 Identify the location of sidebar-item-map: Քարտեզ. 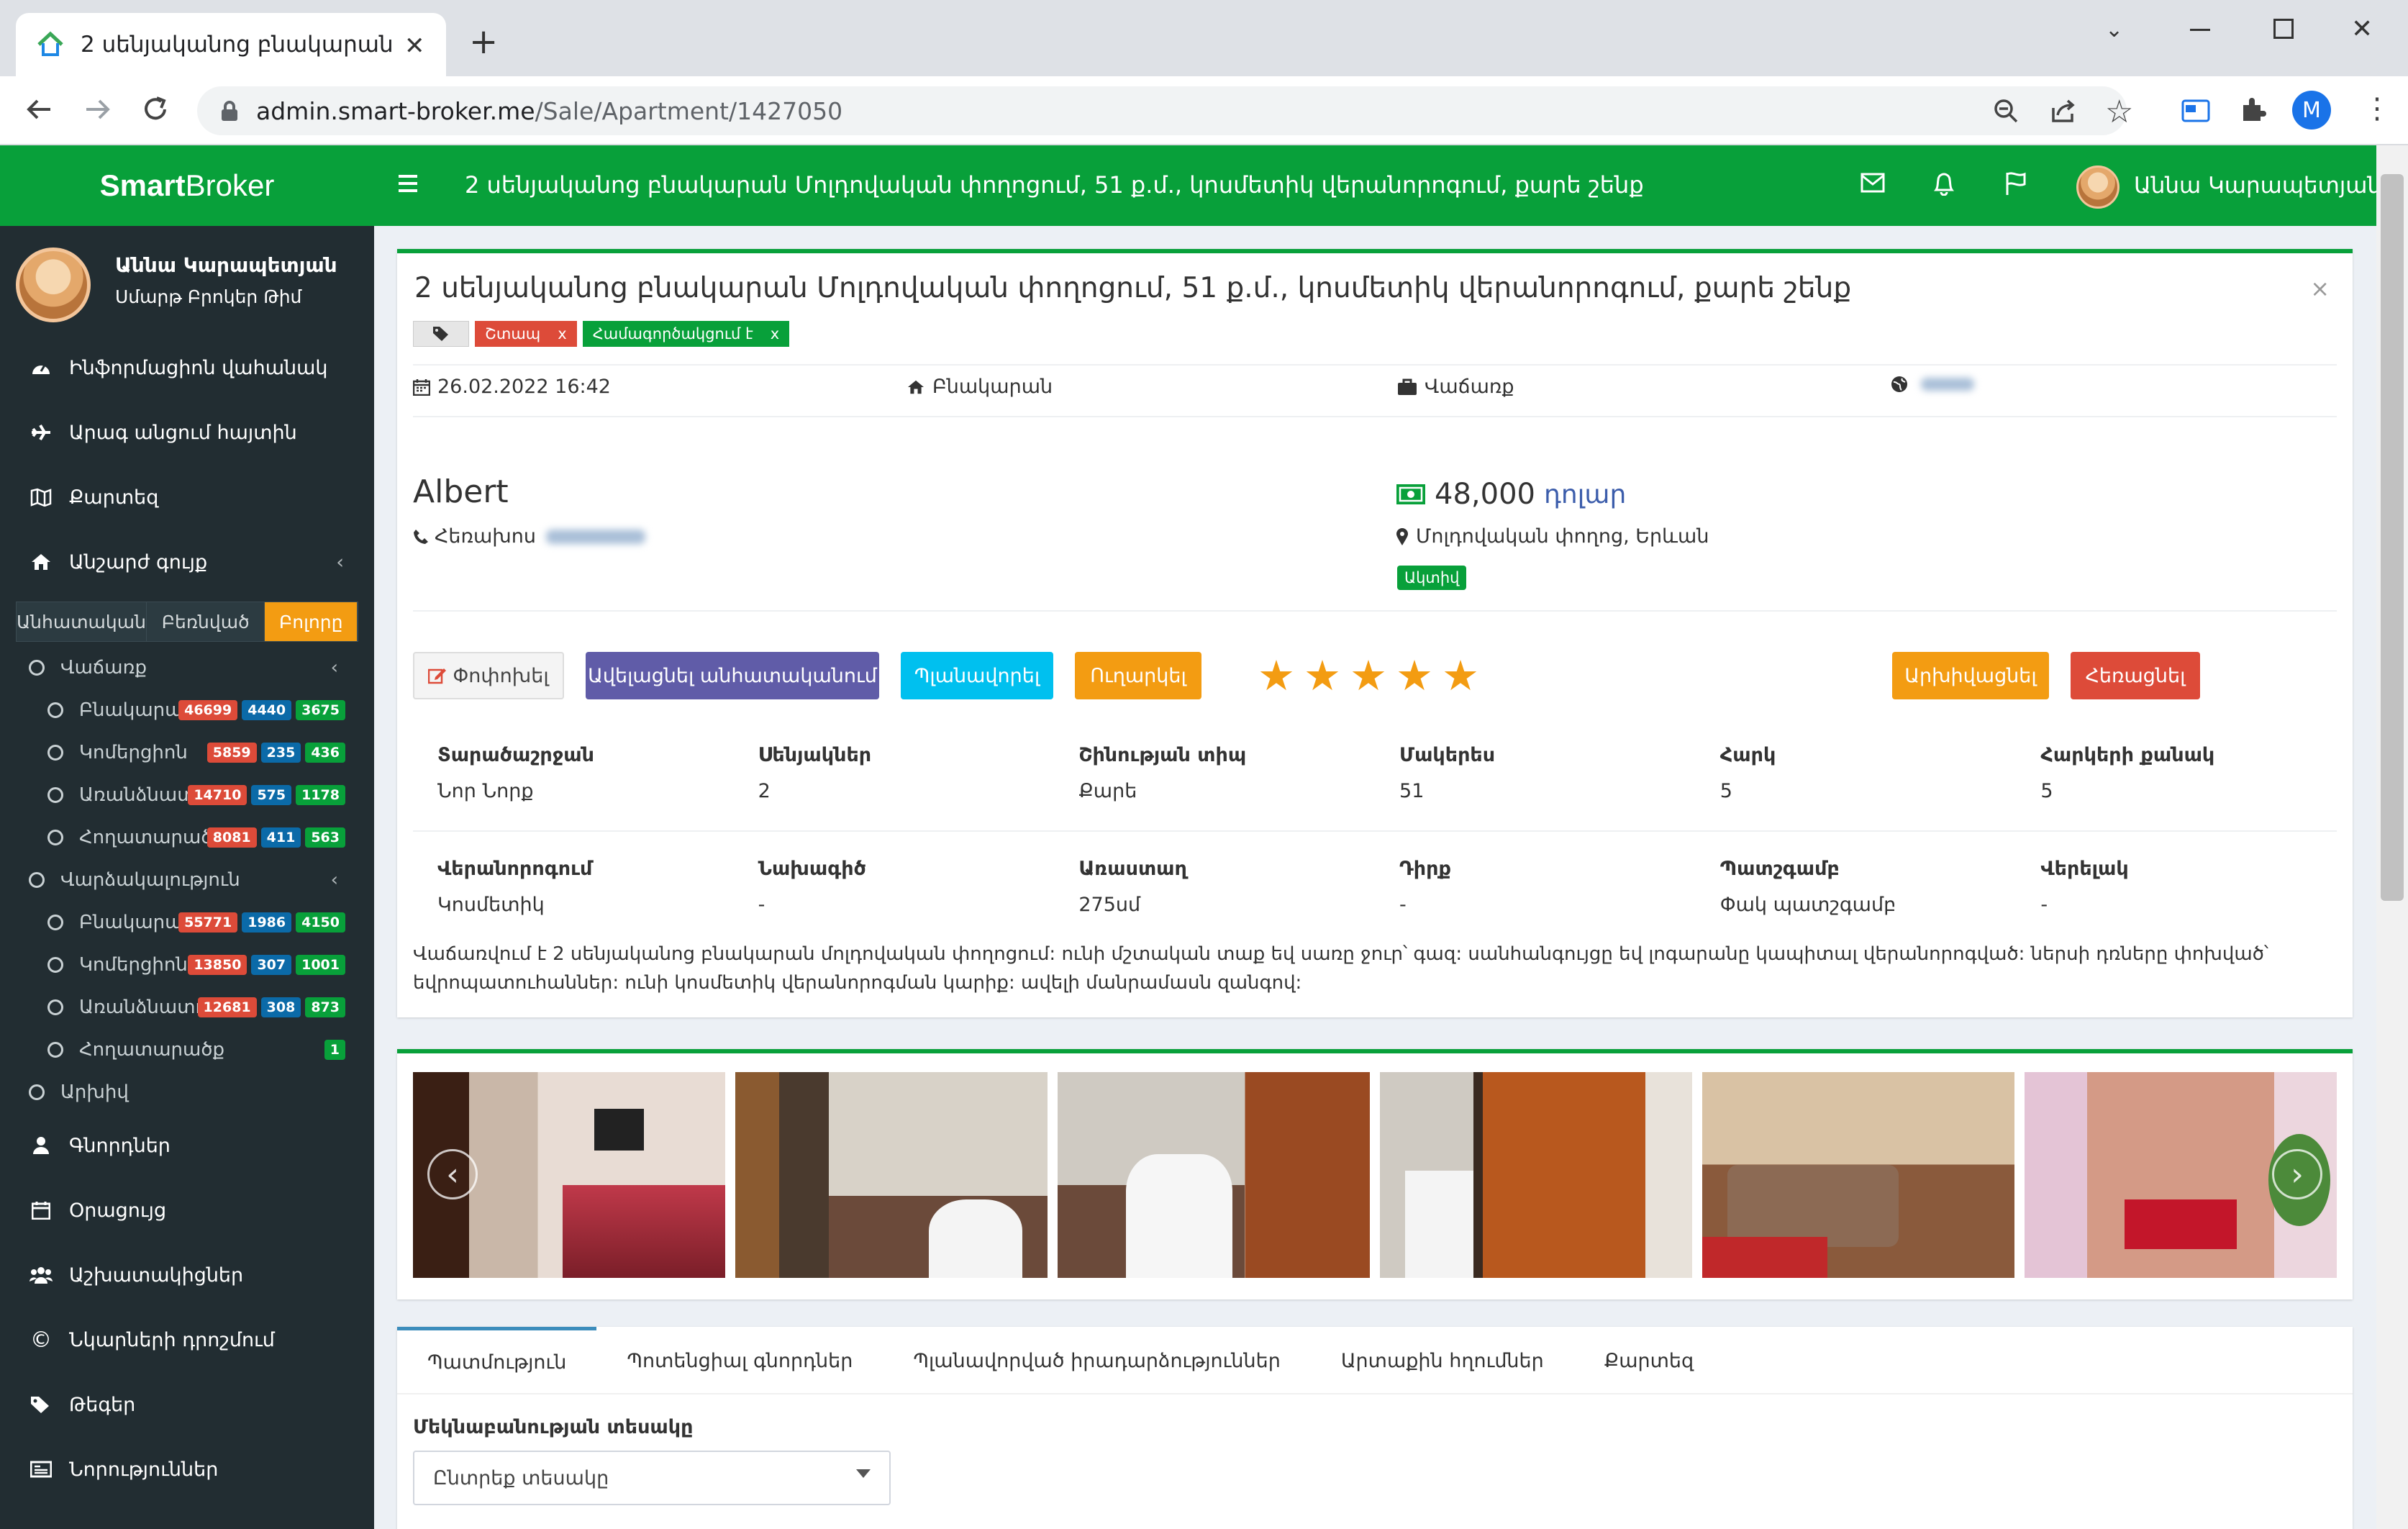
(187, 497).